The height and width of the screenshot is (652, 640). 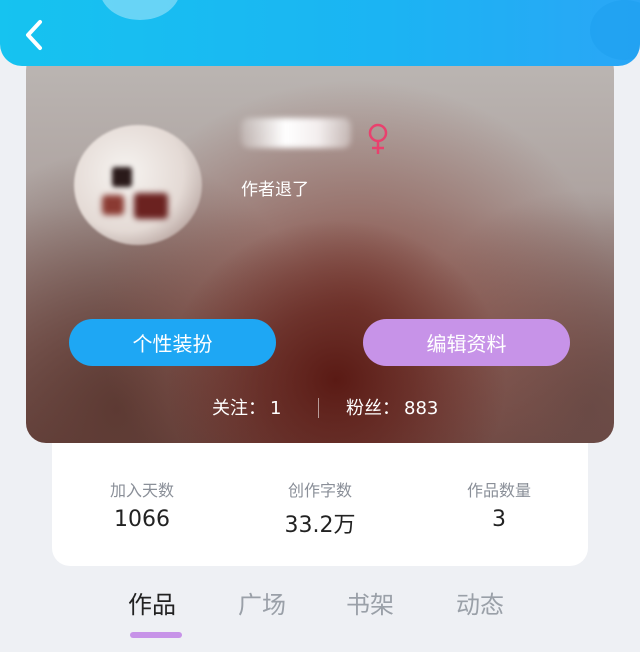 What do you see at coordinates (276, 408) in the screenshot?
I see `following-value: 1` at bounding box center [276, 408].